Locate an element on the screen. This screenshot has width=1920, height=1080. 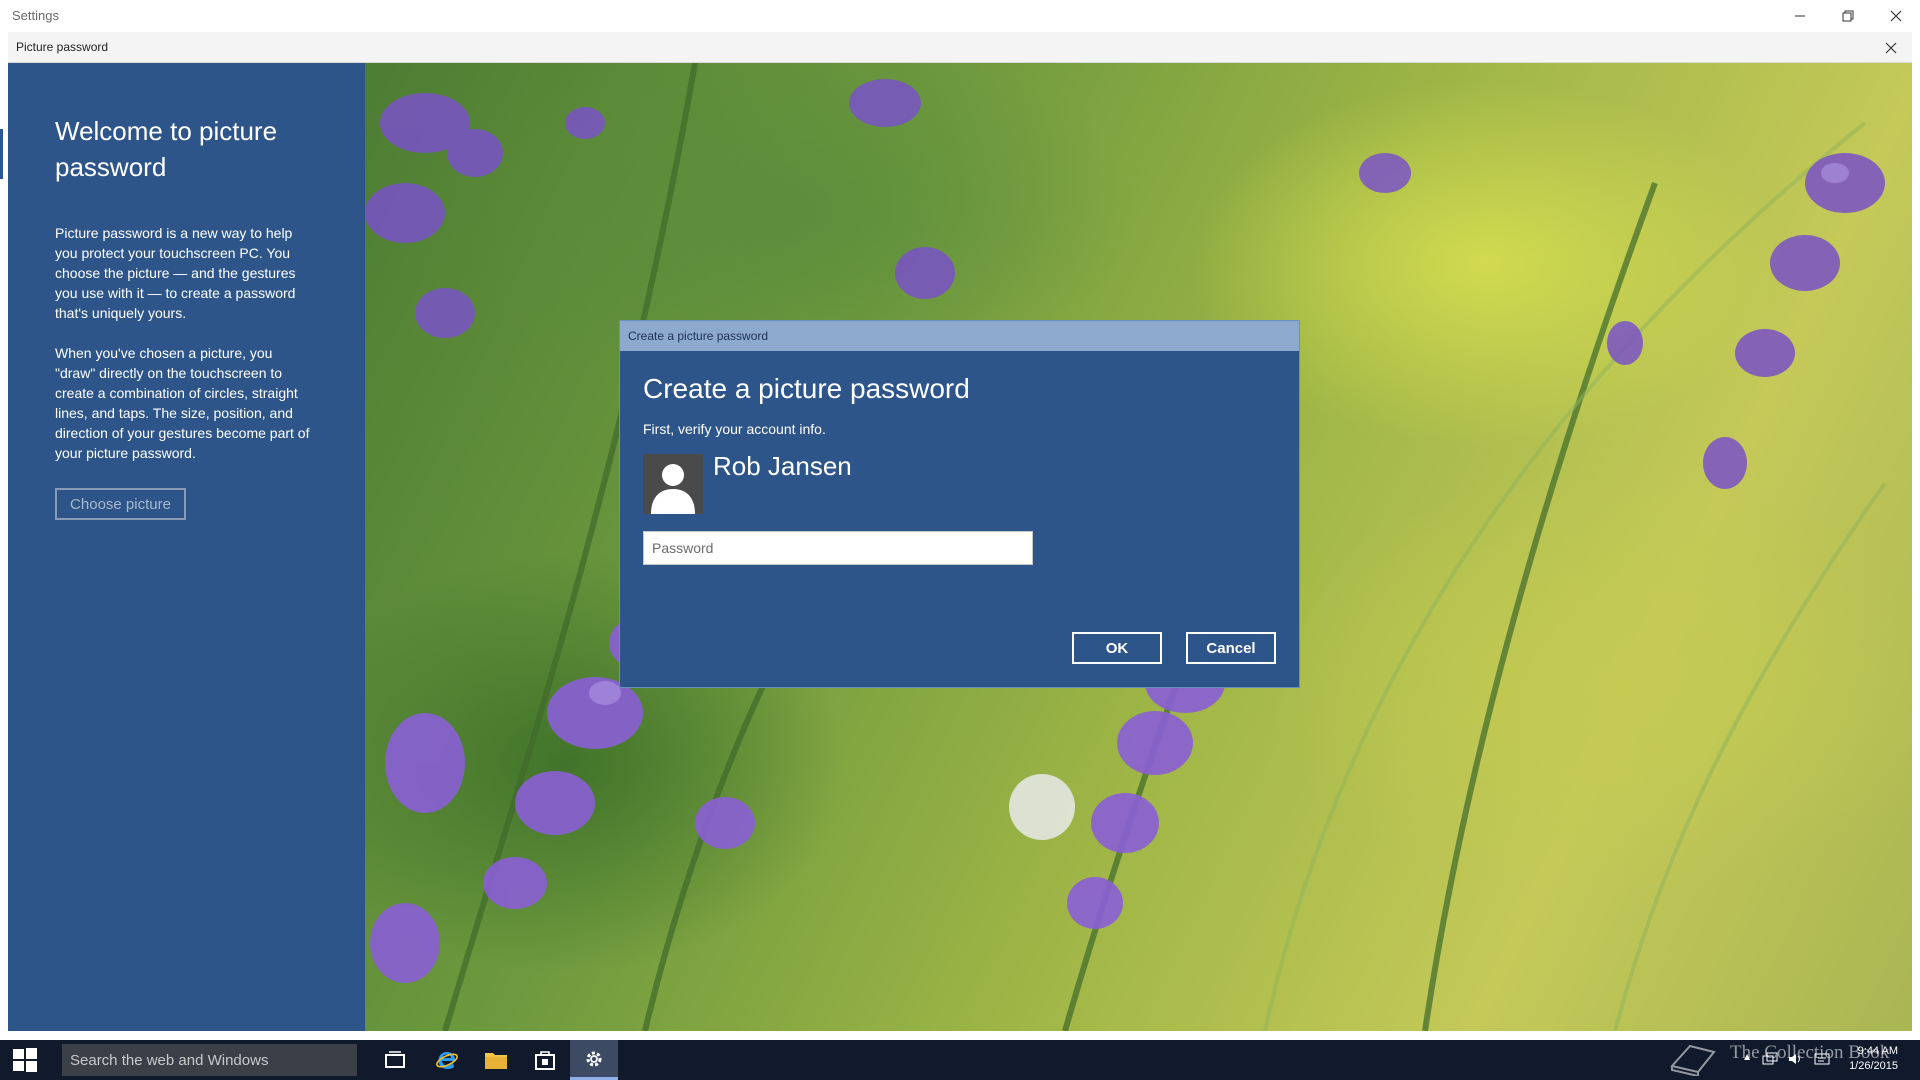
settings-app-button is located at coordinates (594, 1060).